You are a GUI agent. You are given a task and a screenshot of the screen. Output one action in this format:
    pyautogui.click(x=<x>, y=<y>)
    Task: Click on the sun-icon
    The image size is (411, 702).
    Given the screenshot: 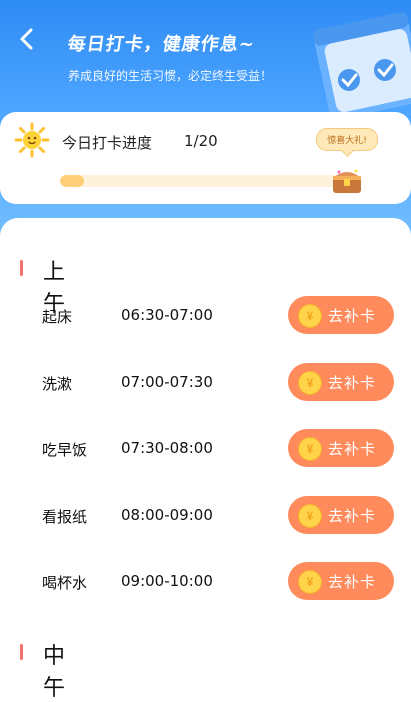 What is the action you would take?
    pyautogui.click(x=32, y=140)
    